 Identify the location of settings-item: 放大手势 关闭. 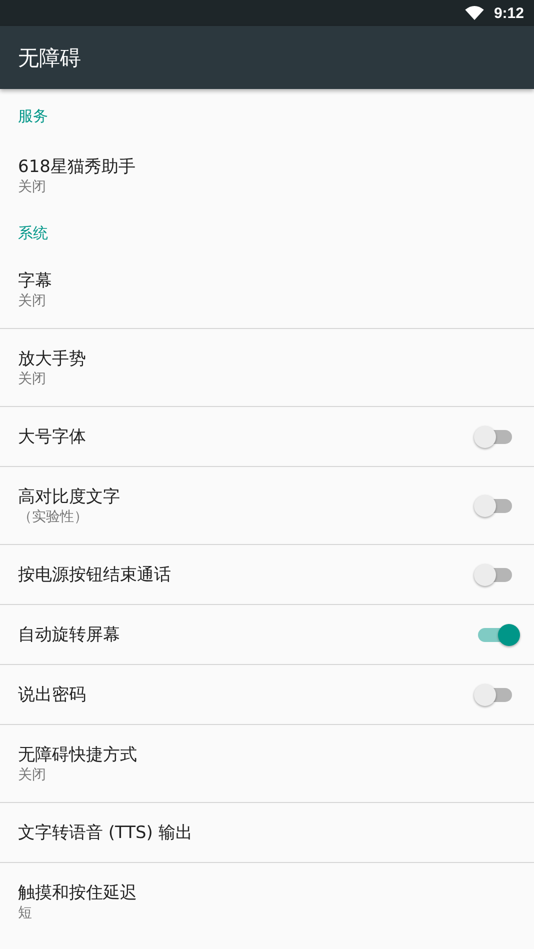
(267, 367).